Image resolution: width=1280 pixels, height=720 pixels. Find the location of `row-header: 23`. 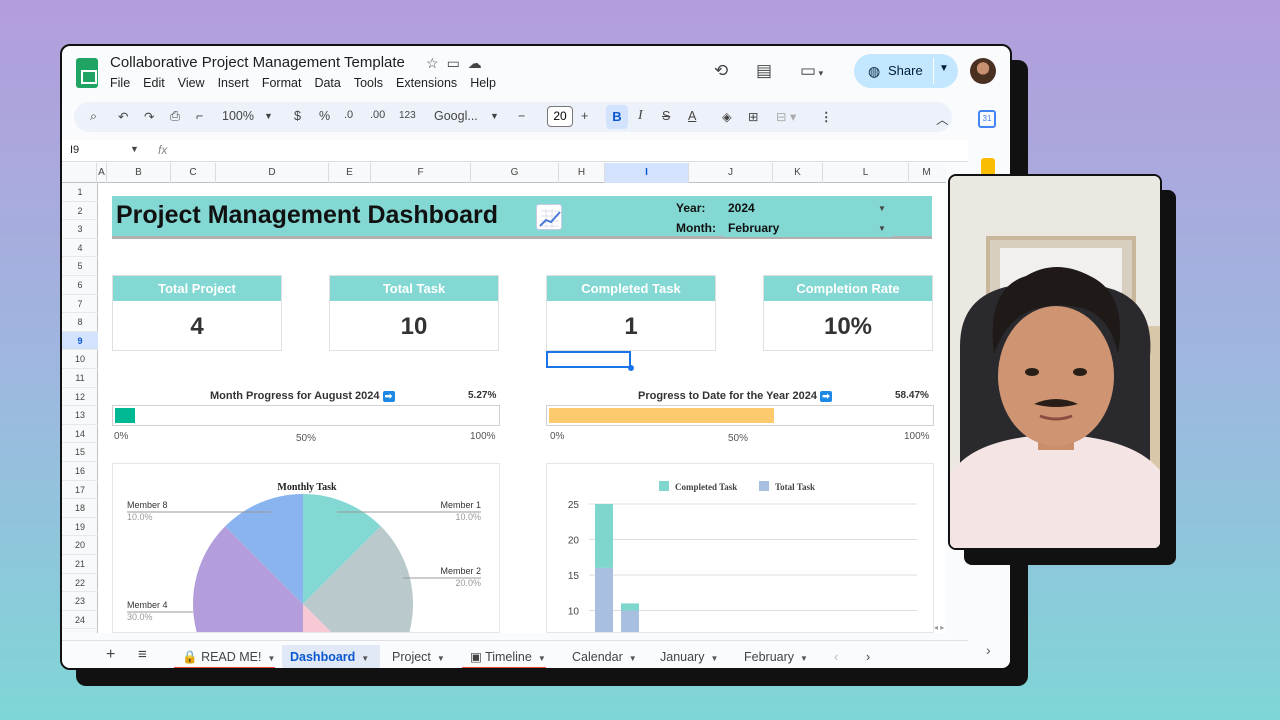

row-header: 23 is located at coordinates (80, 601).